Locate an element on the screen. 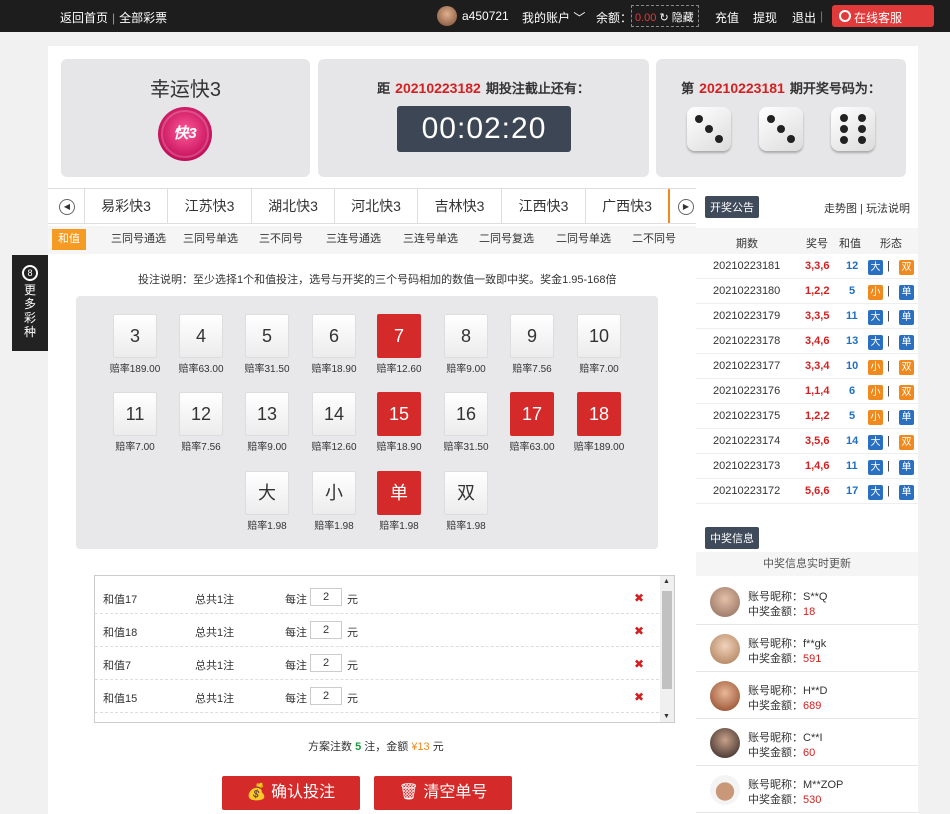  list-item: 和值7 总共1注 每注 2 元 ✖ is located at coordinates (377, 663).